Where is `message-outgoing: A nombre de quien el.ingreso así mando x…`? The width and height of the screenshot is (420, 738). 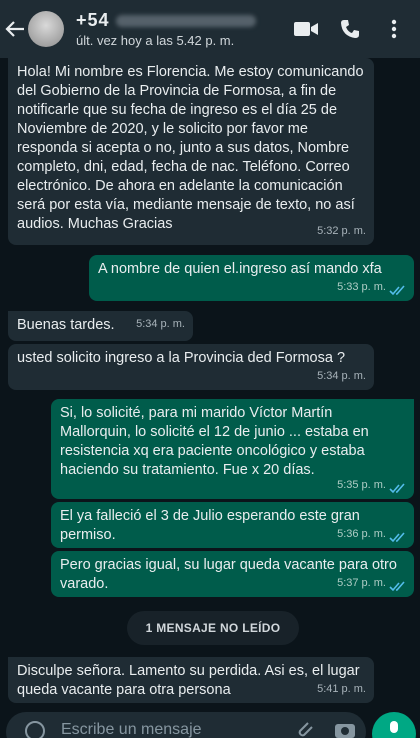
message-outgoing: A nombre de quien el.ingreso así mando x… is located at coordinates (251, 278).